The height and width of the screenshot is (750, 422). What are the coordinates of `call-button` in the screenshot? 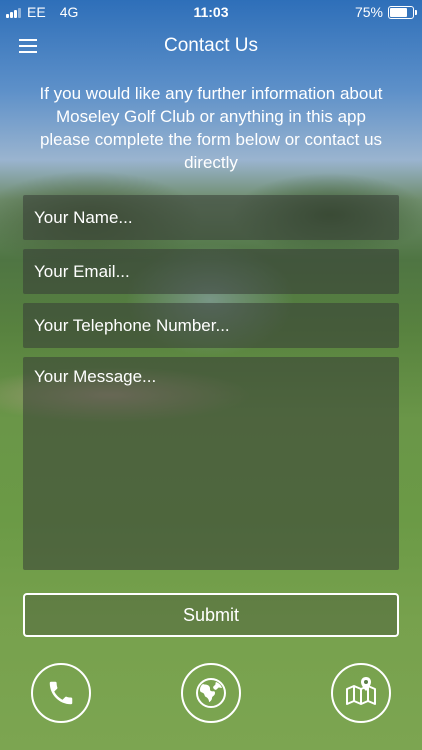 It's located at (61, 693).